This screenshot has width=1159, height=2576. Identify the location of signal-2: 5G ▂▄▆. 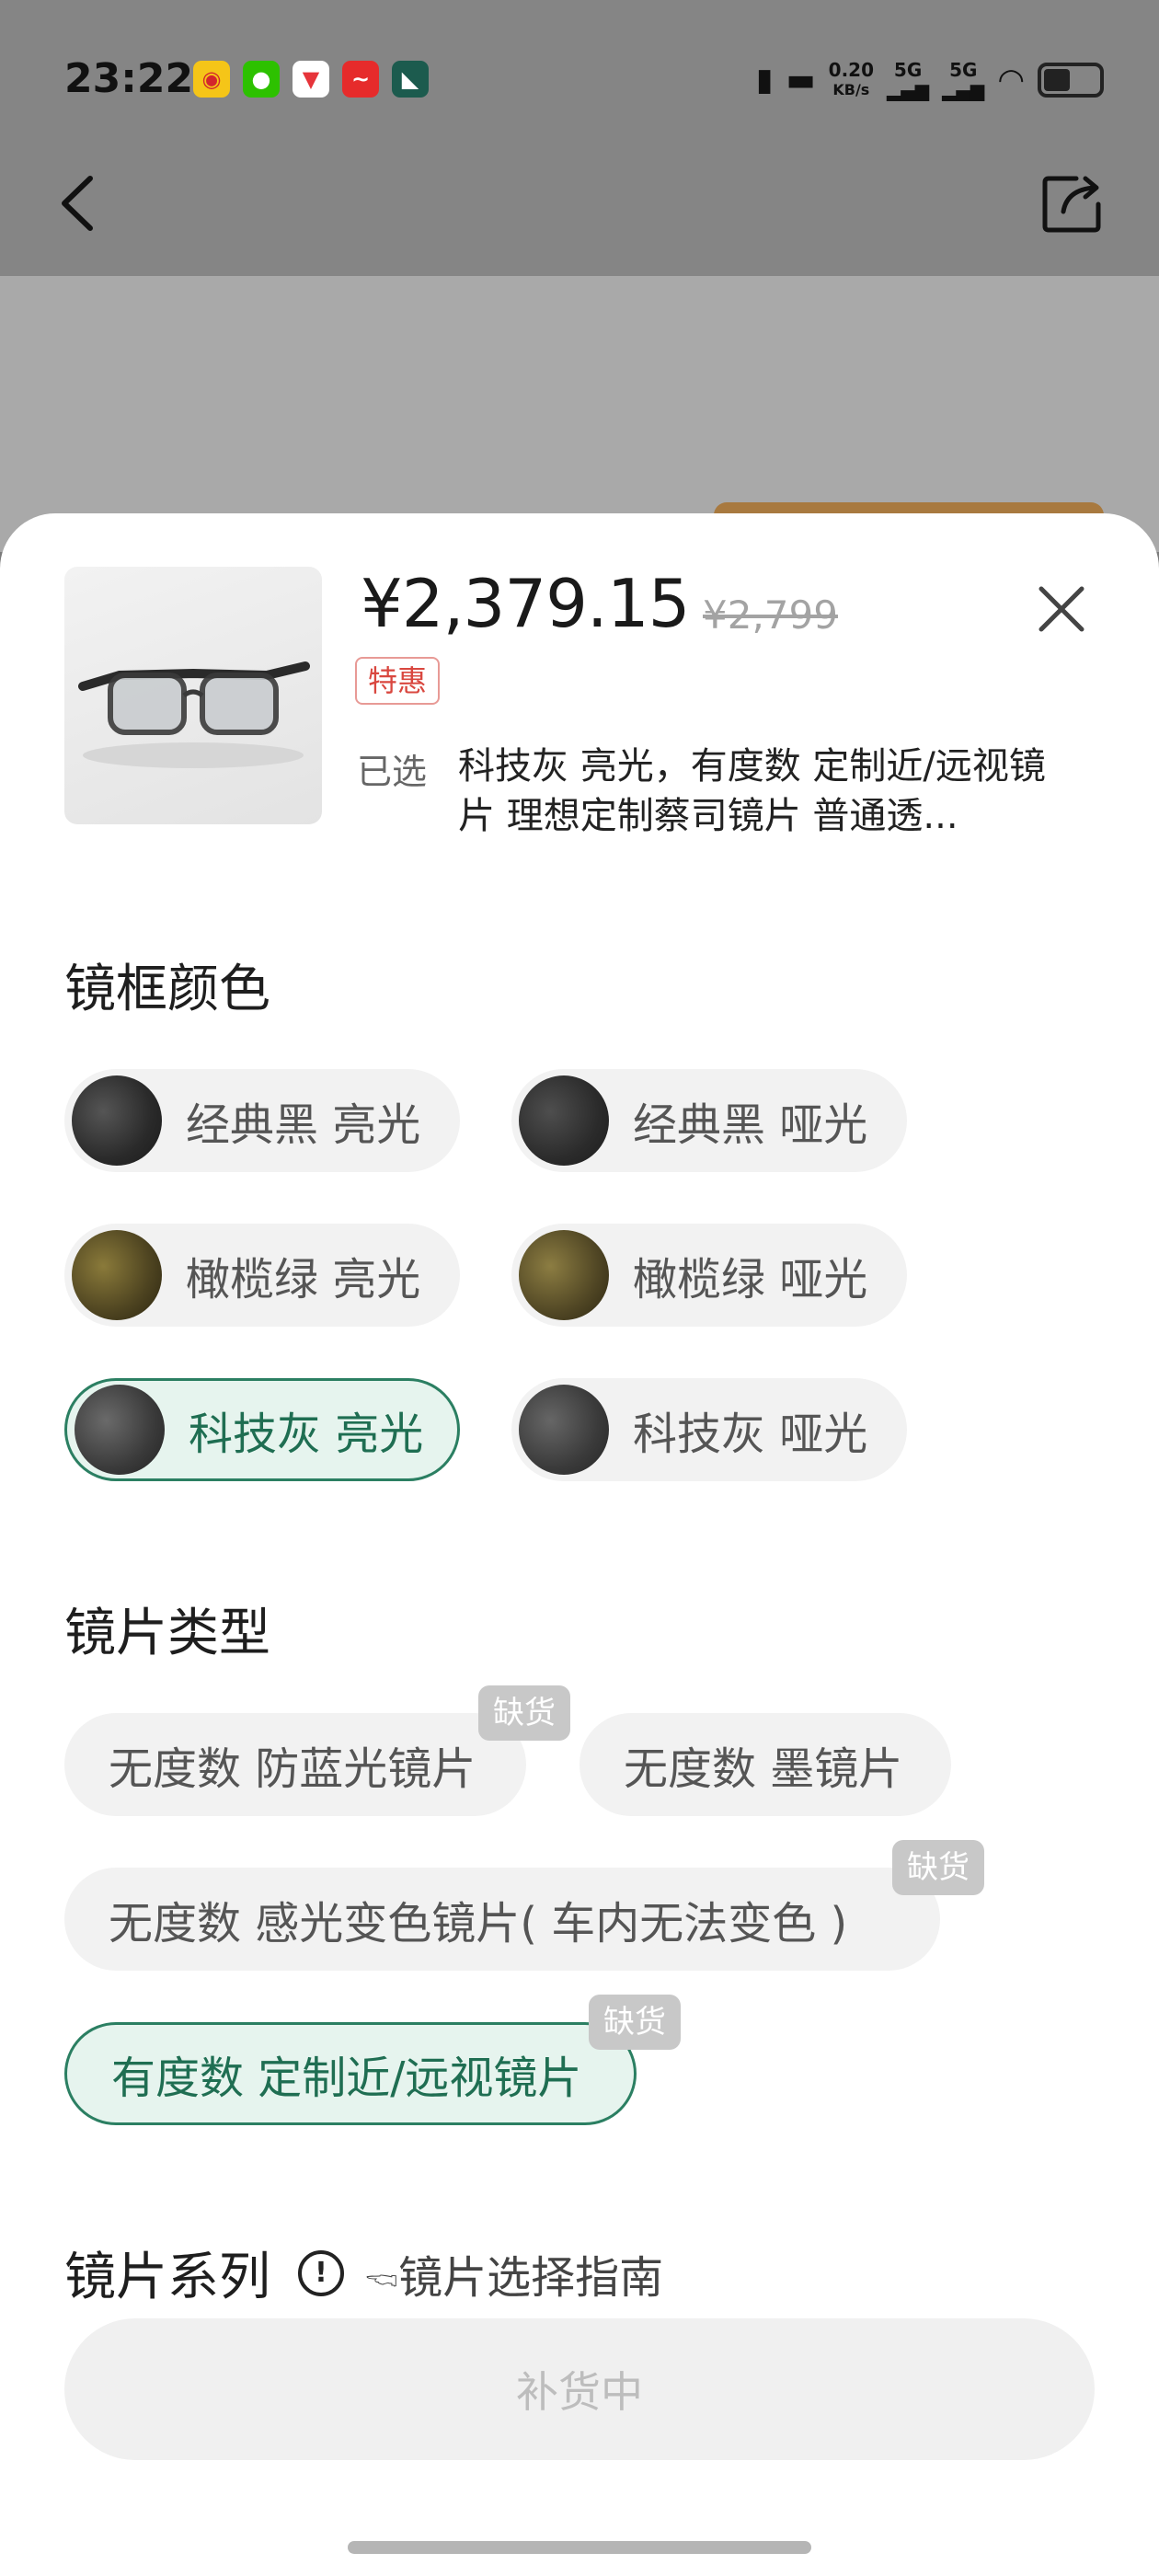
(963, 80).